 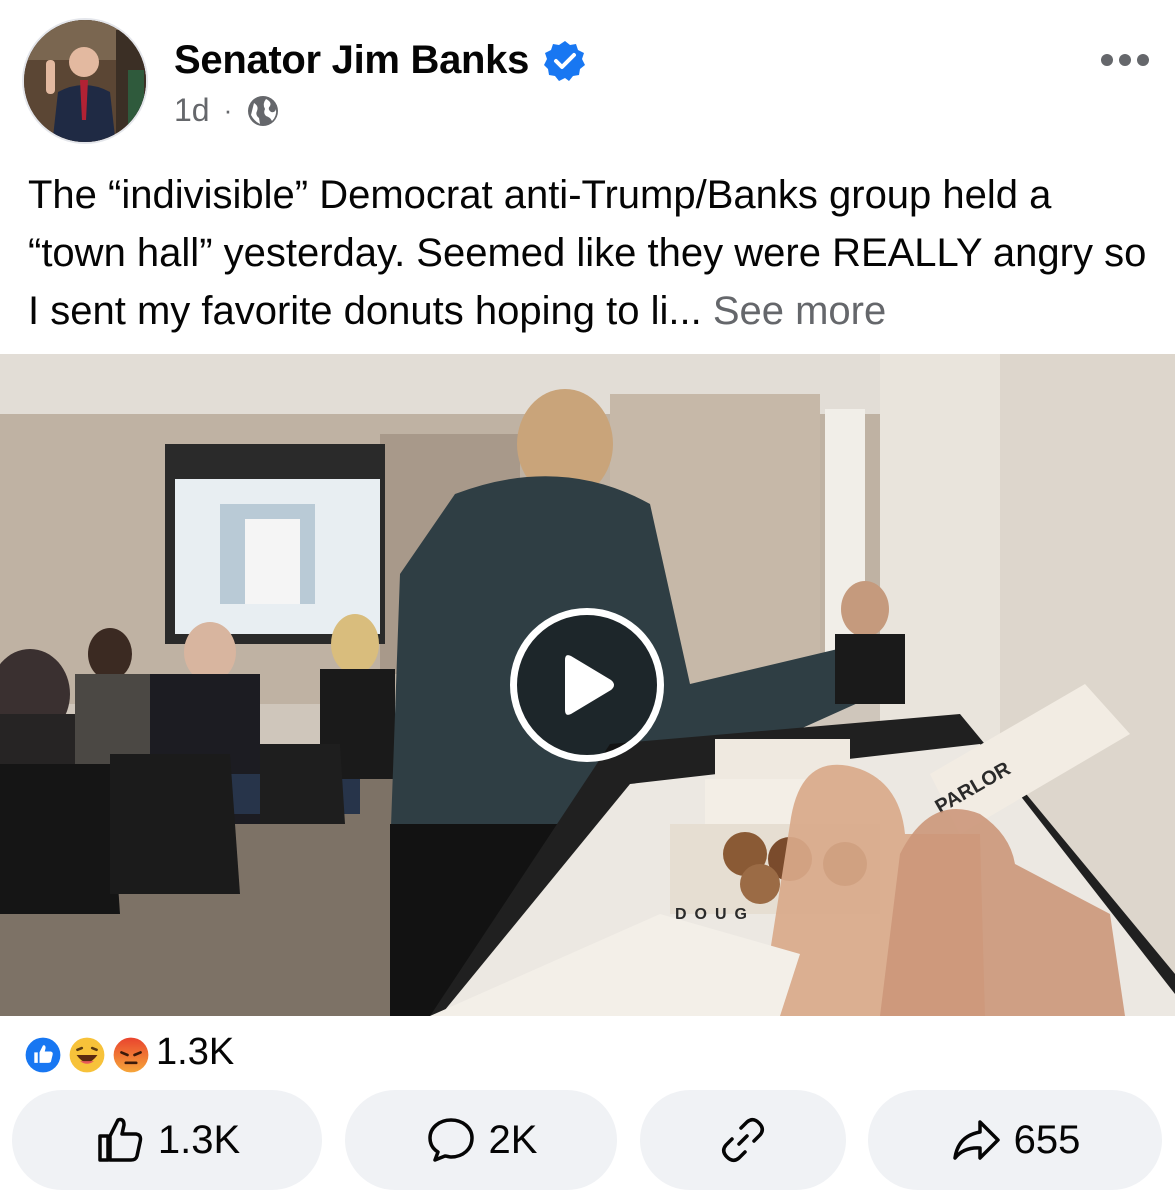 What do you see at coordinates (976, 1140) in the screenshot?
I see `share-arrow-icon` at bounding box center [976, 1140].